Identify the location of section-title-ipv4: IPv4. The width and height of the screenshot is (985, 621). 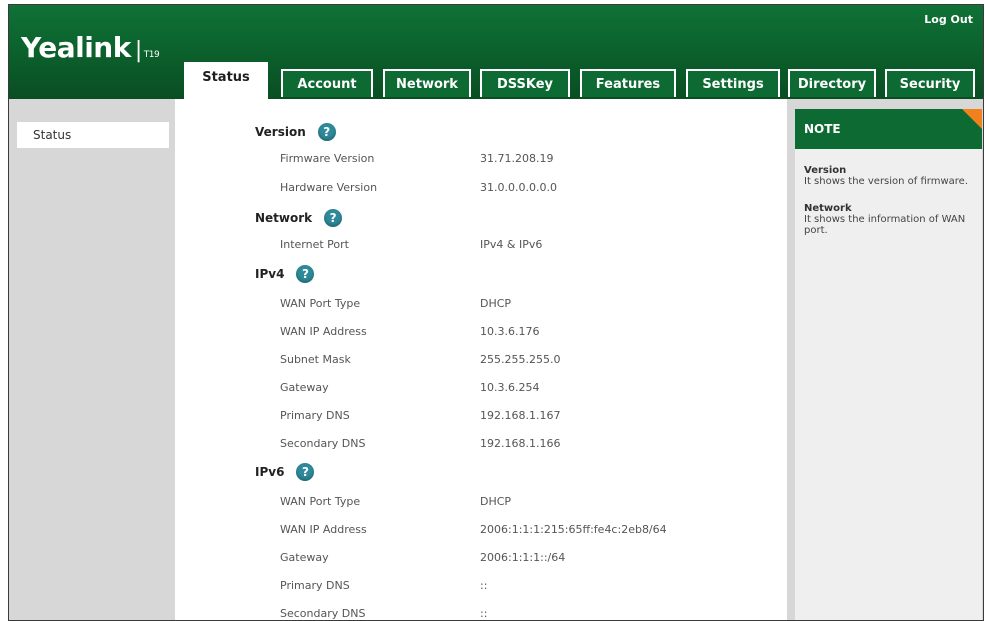
(270, 274).